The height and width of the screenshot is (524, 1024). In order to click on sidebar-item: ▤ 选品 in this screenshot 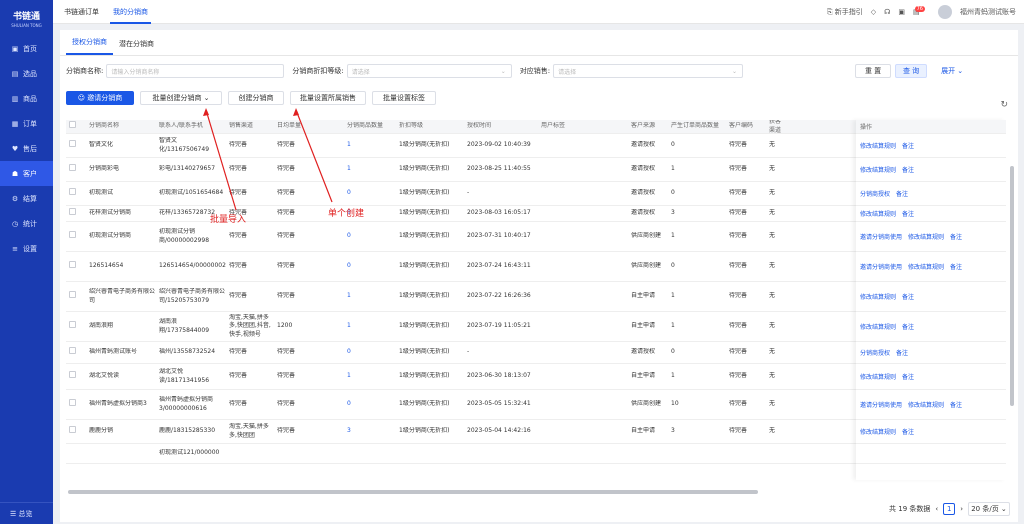, I will do `click(26, 73)`.